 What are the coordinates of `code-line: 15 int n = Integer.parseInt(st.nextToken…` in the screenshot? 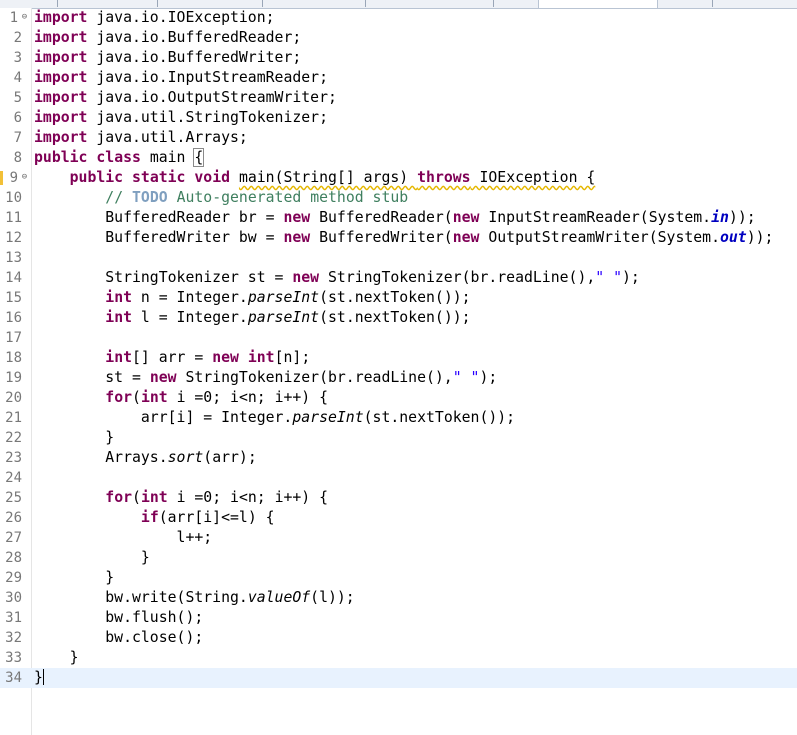 It's located at (398, 298).